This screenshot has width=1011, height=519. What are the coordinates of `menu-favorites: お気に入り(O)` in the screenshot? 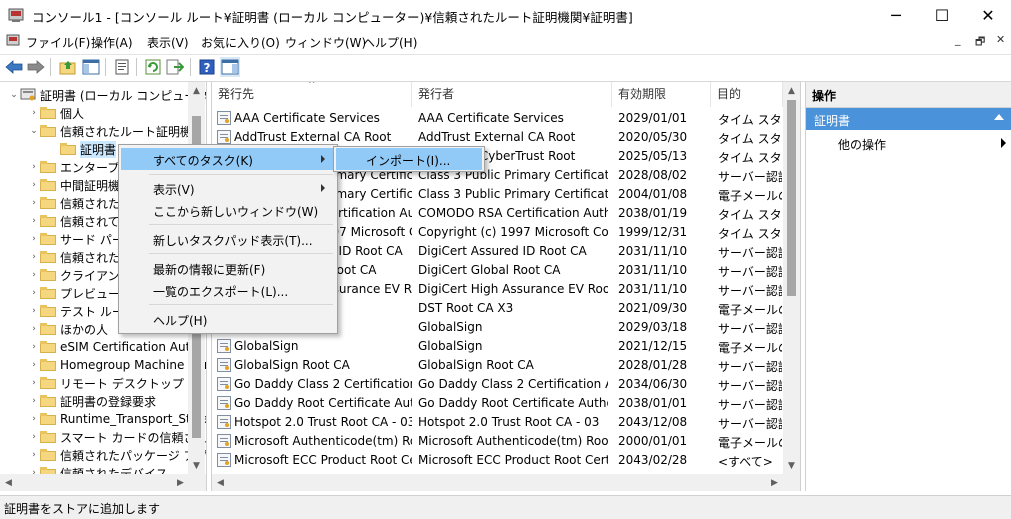 It's located at (240, 42).